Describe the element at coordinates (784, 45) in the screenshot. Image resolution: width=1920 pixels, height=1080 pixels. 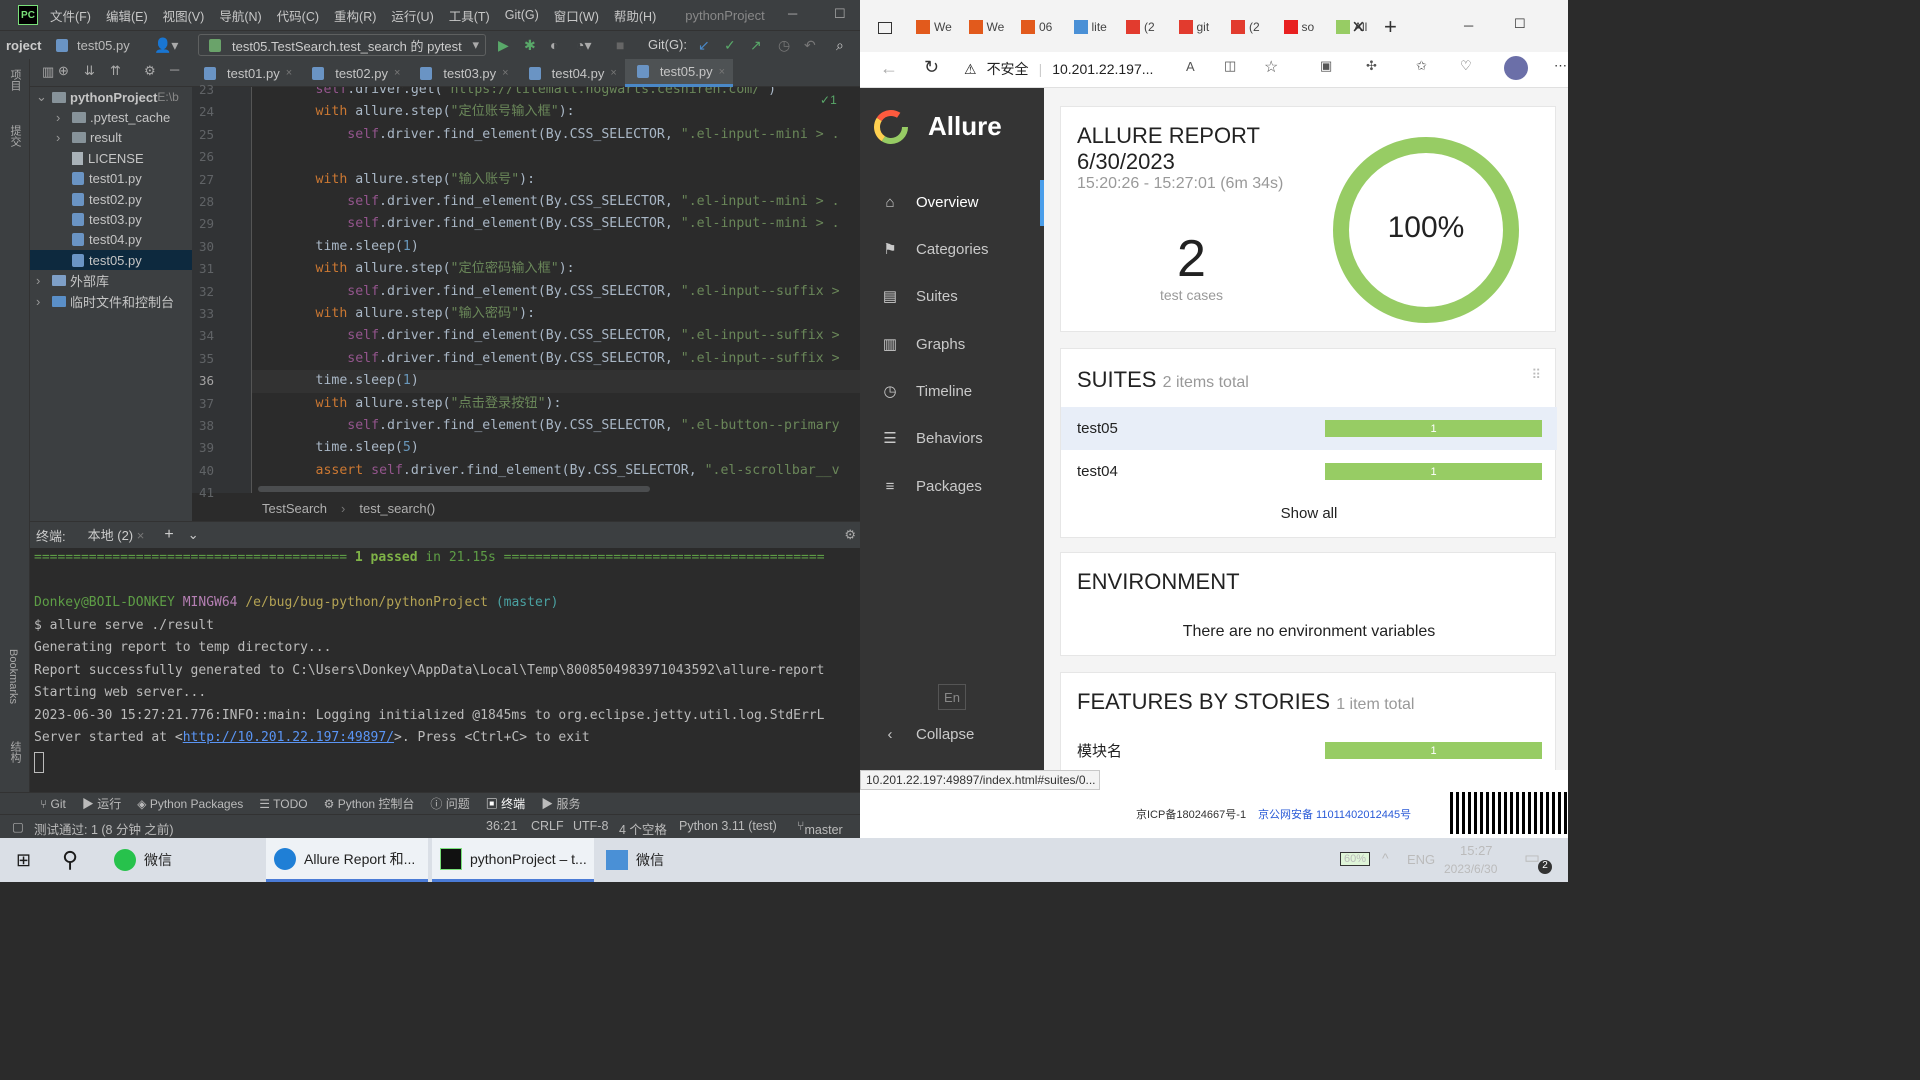
I see `history-icon: ◷` at that location.